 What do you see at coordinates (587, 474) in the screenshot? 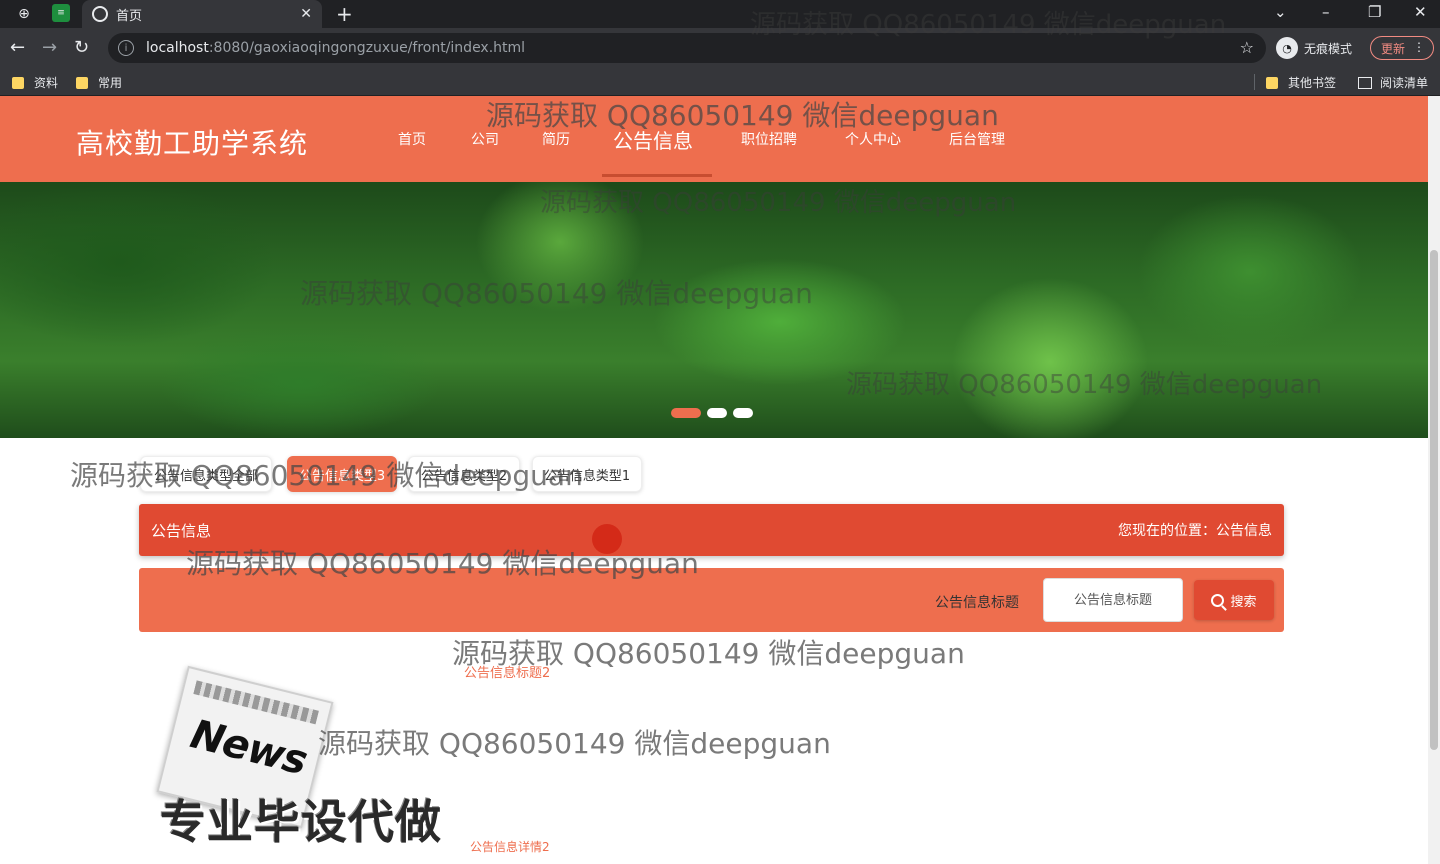
I see `type-tab-1: 公告信息类型1` at bounding box center [587, 474].